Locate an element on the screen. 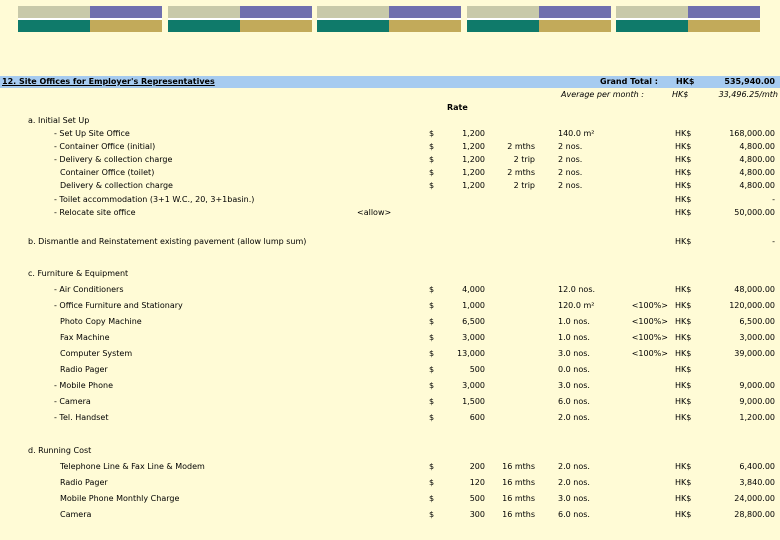 The image size is (780, 540). amount-cell: 9,000.00 is located at coordinates (757, 385).